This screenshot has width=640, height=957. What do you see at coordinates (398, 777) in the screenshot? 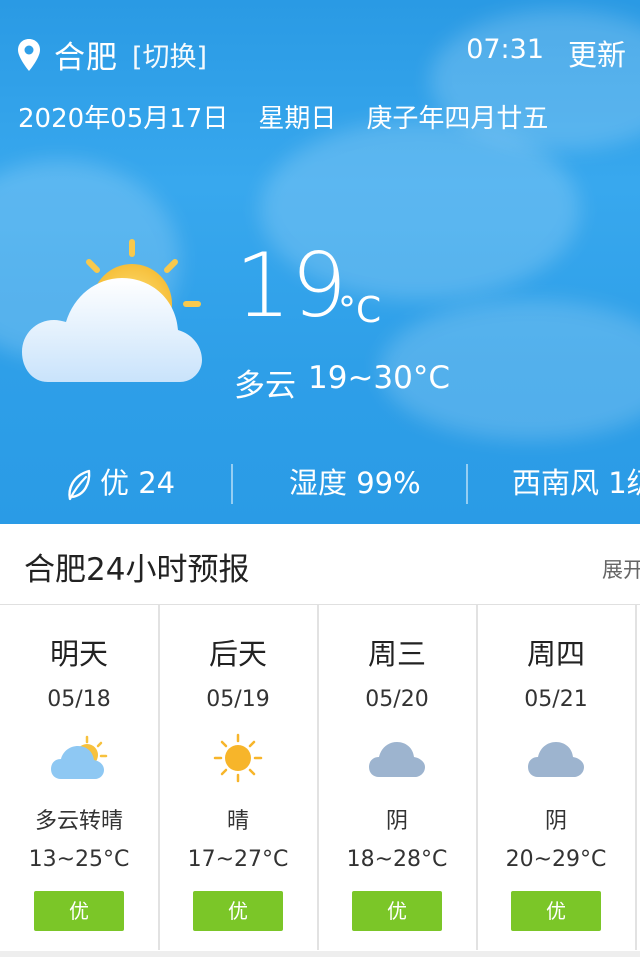
I see `forecast-card: 周三 05/20 阴 18~28°C 优` at bounding box center [398, 777].